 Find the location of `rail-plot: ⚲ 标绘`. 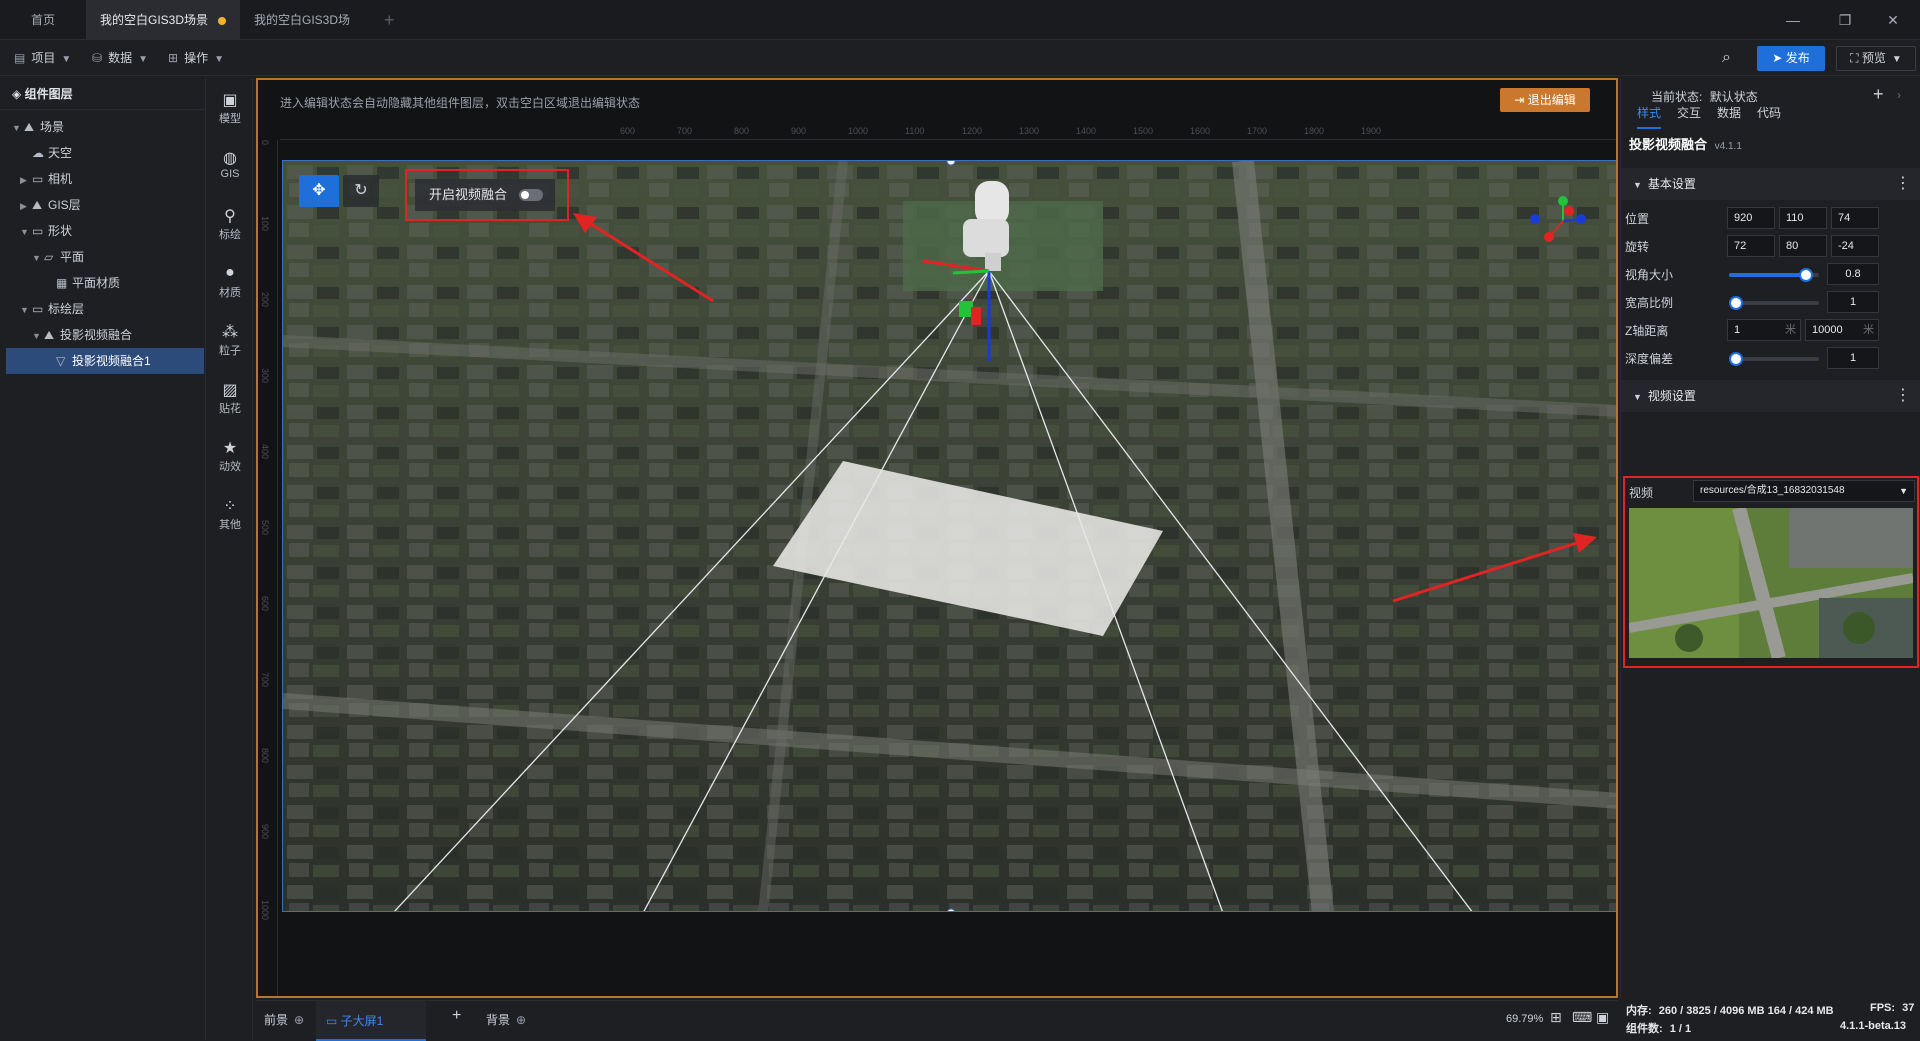

rail-plot: ⚲ 标绘 is located at coordinates (230, 224).